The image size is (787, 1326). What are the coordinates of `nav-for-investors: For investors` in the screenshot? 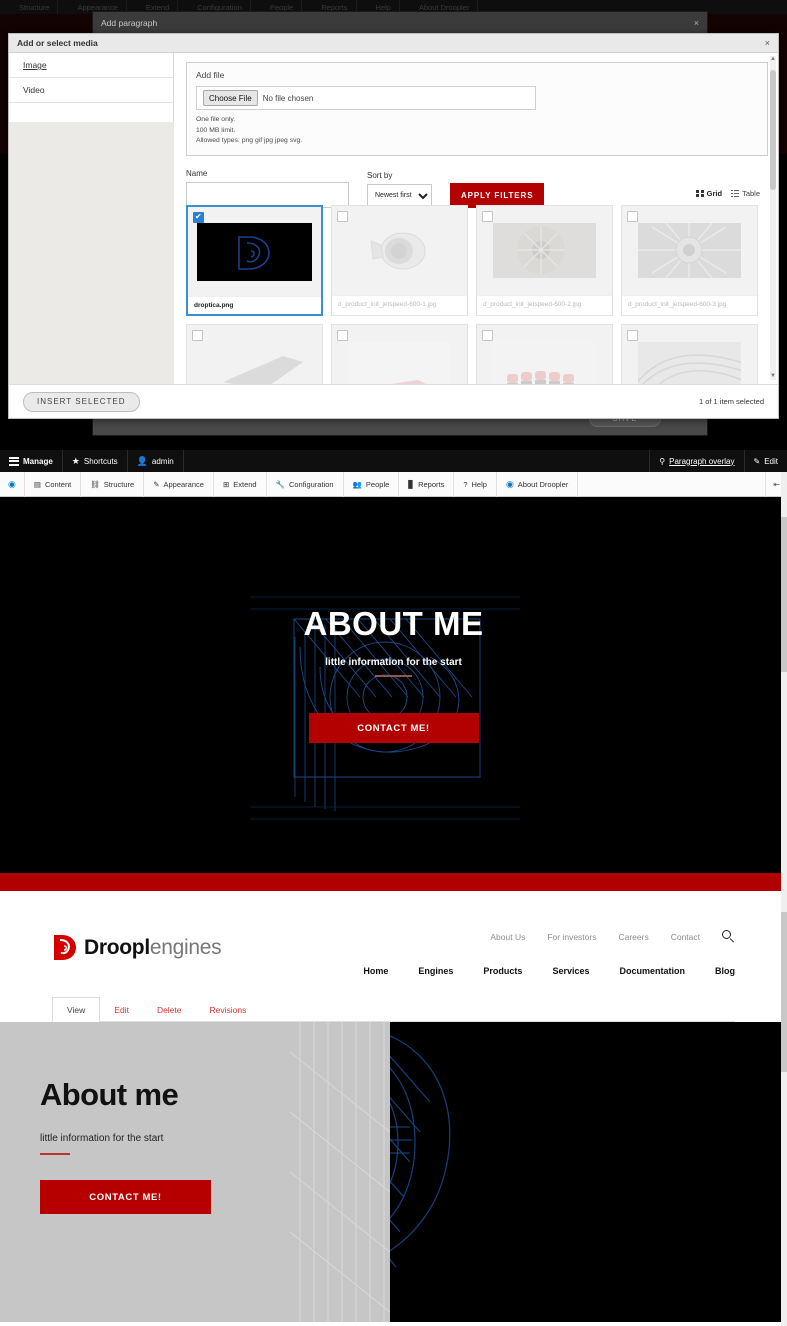 It's located at (571, 937).